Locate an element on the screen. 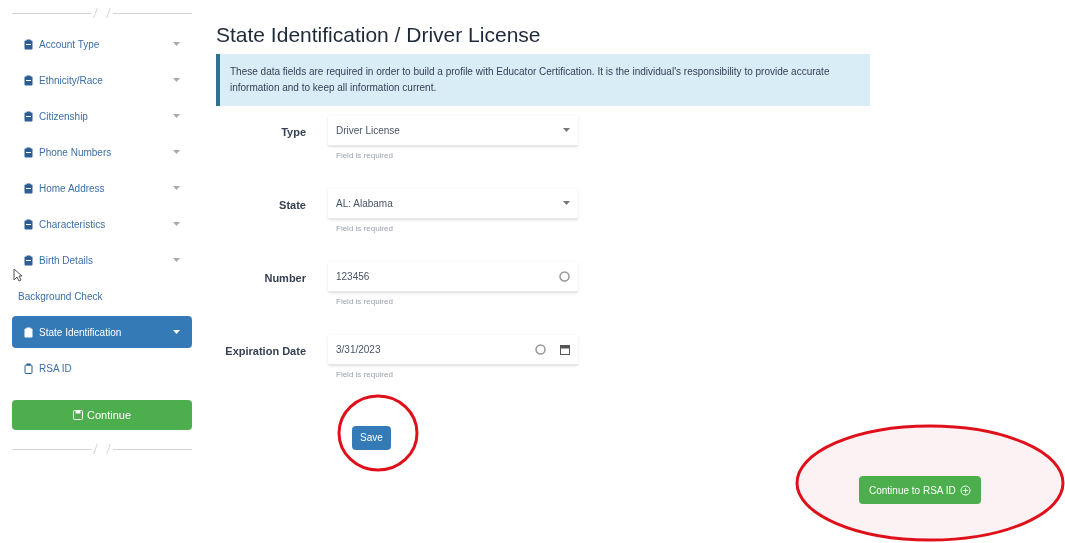 This screenshot has height=543, width=1065. item-label: Account Type is located at coordinates (70, 44).